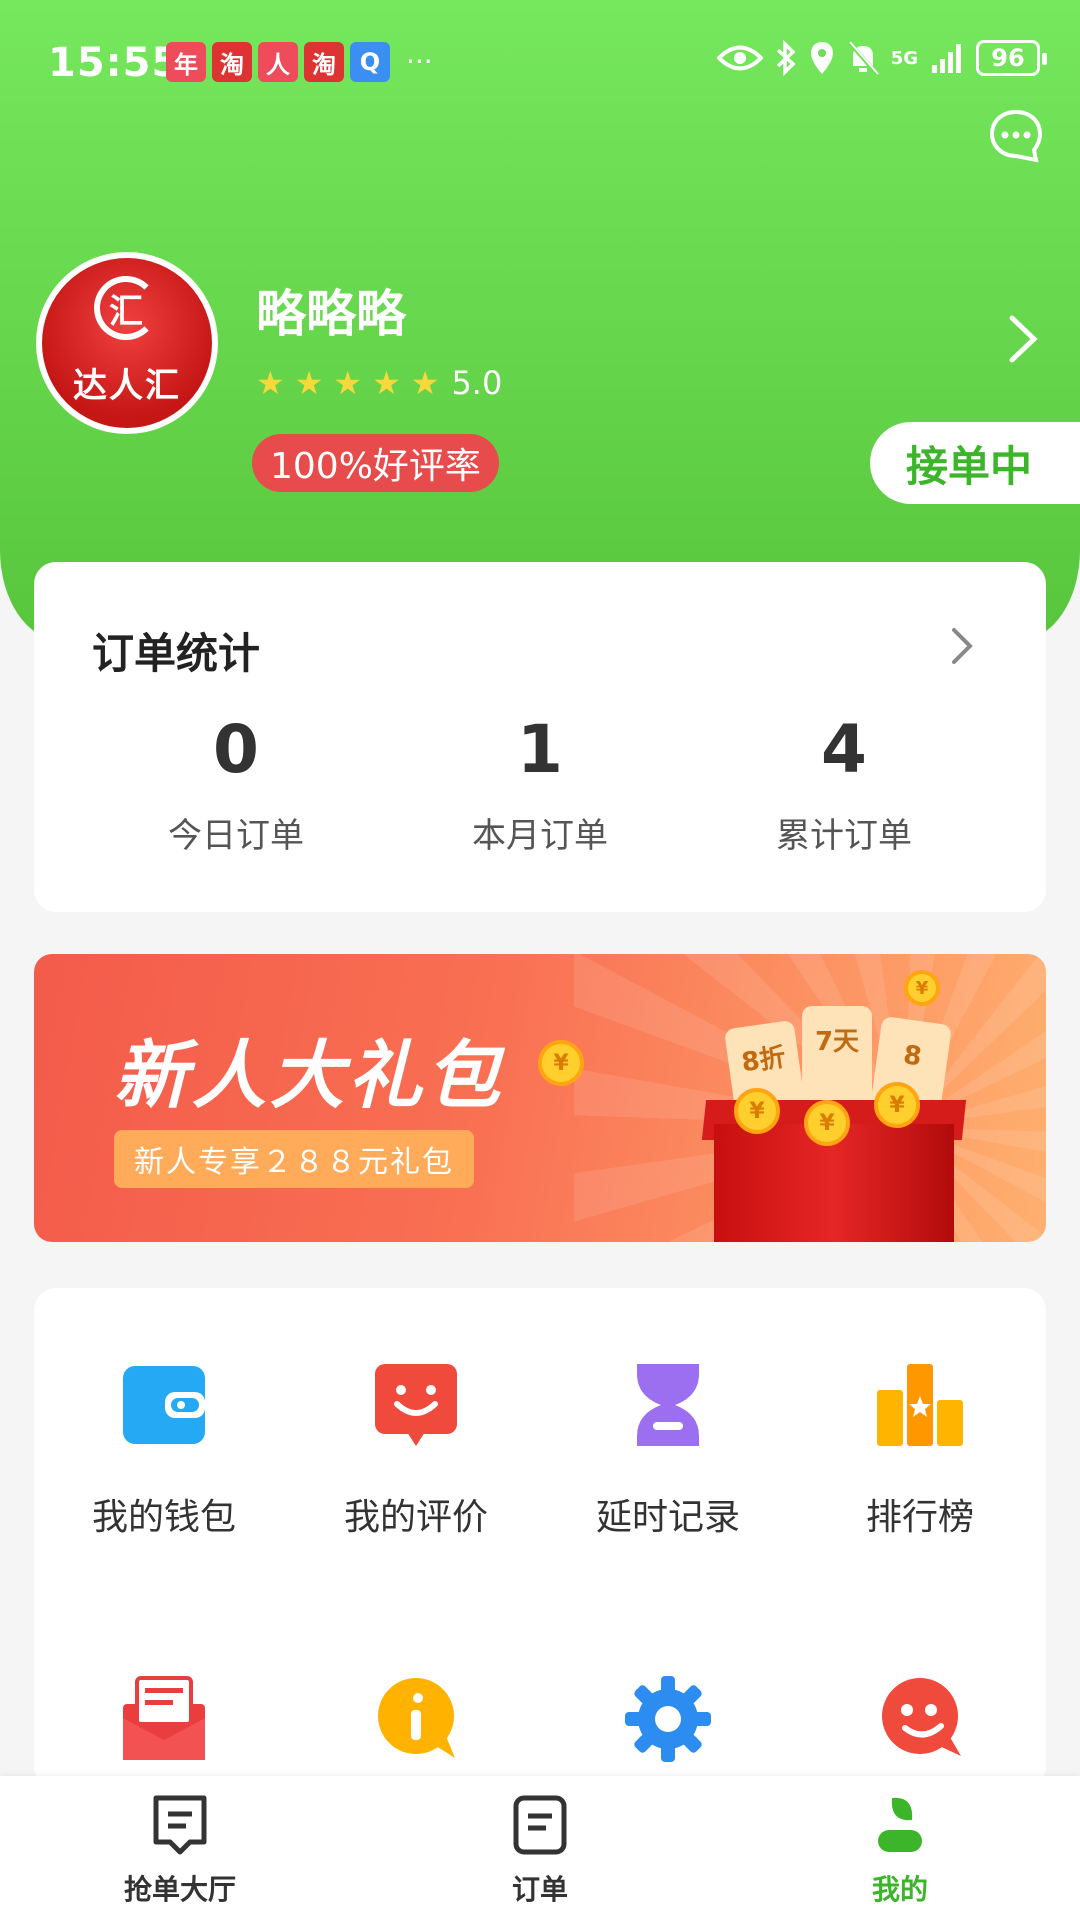 This screenshot has width=1080, height=1920. Describe the element at coordinates (540, 1098) in the screenshot. I see `newcomer-gift-banner: 新人大礼包 新人专享２８８元礼包 ¥ ¥ 8折 7天 8 ¥ ¥ ¥` at that location.